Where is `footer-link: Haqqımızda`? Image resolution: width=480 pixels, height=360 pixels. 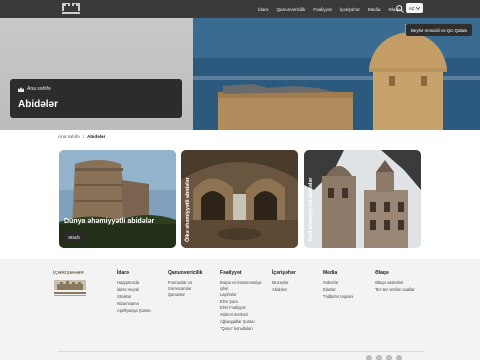
footer-link: Haqqımızda is located at coordinates (134, 283).